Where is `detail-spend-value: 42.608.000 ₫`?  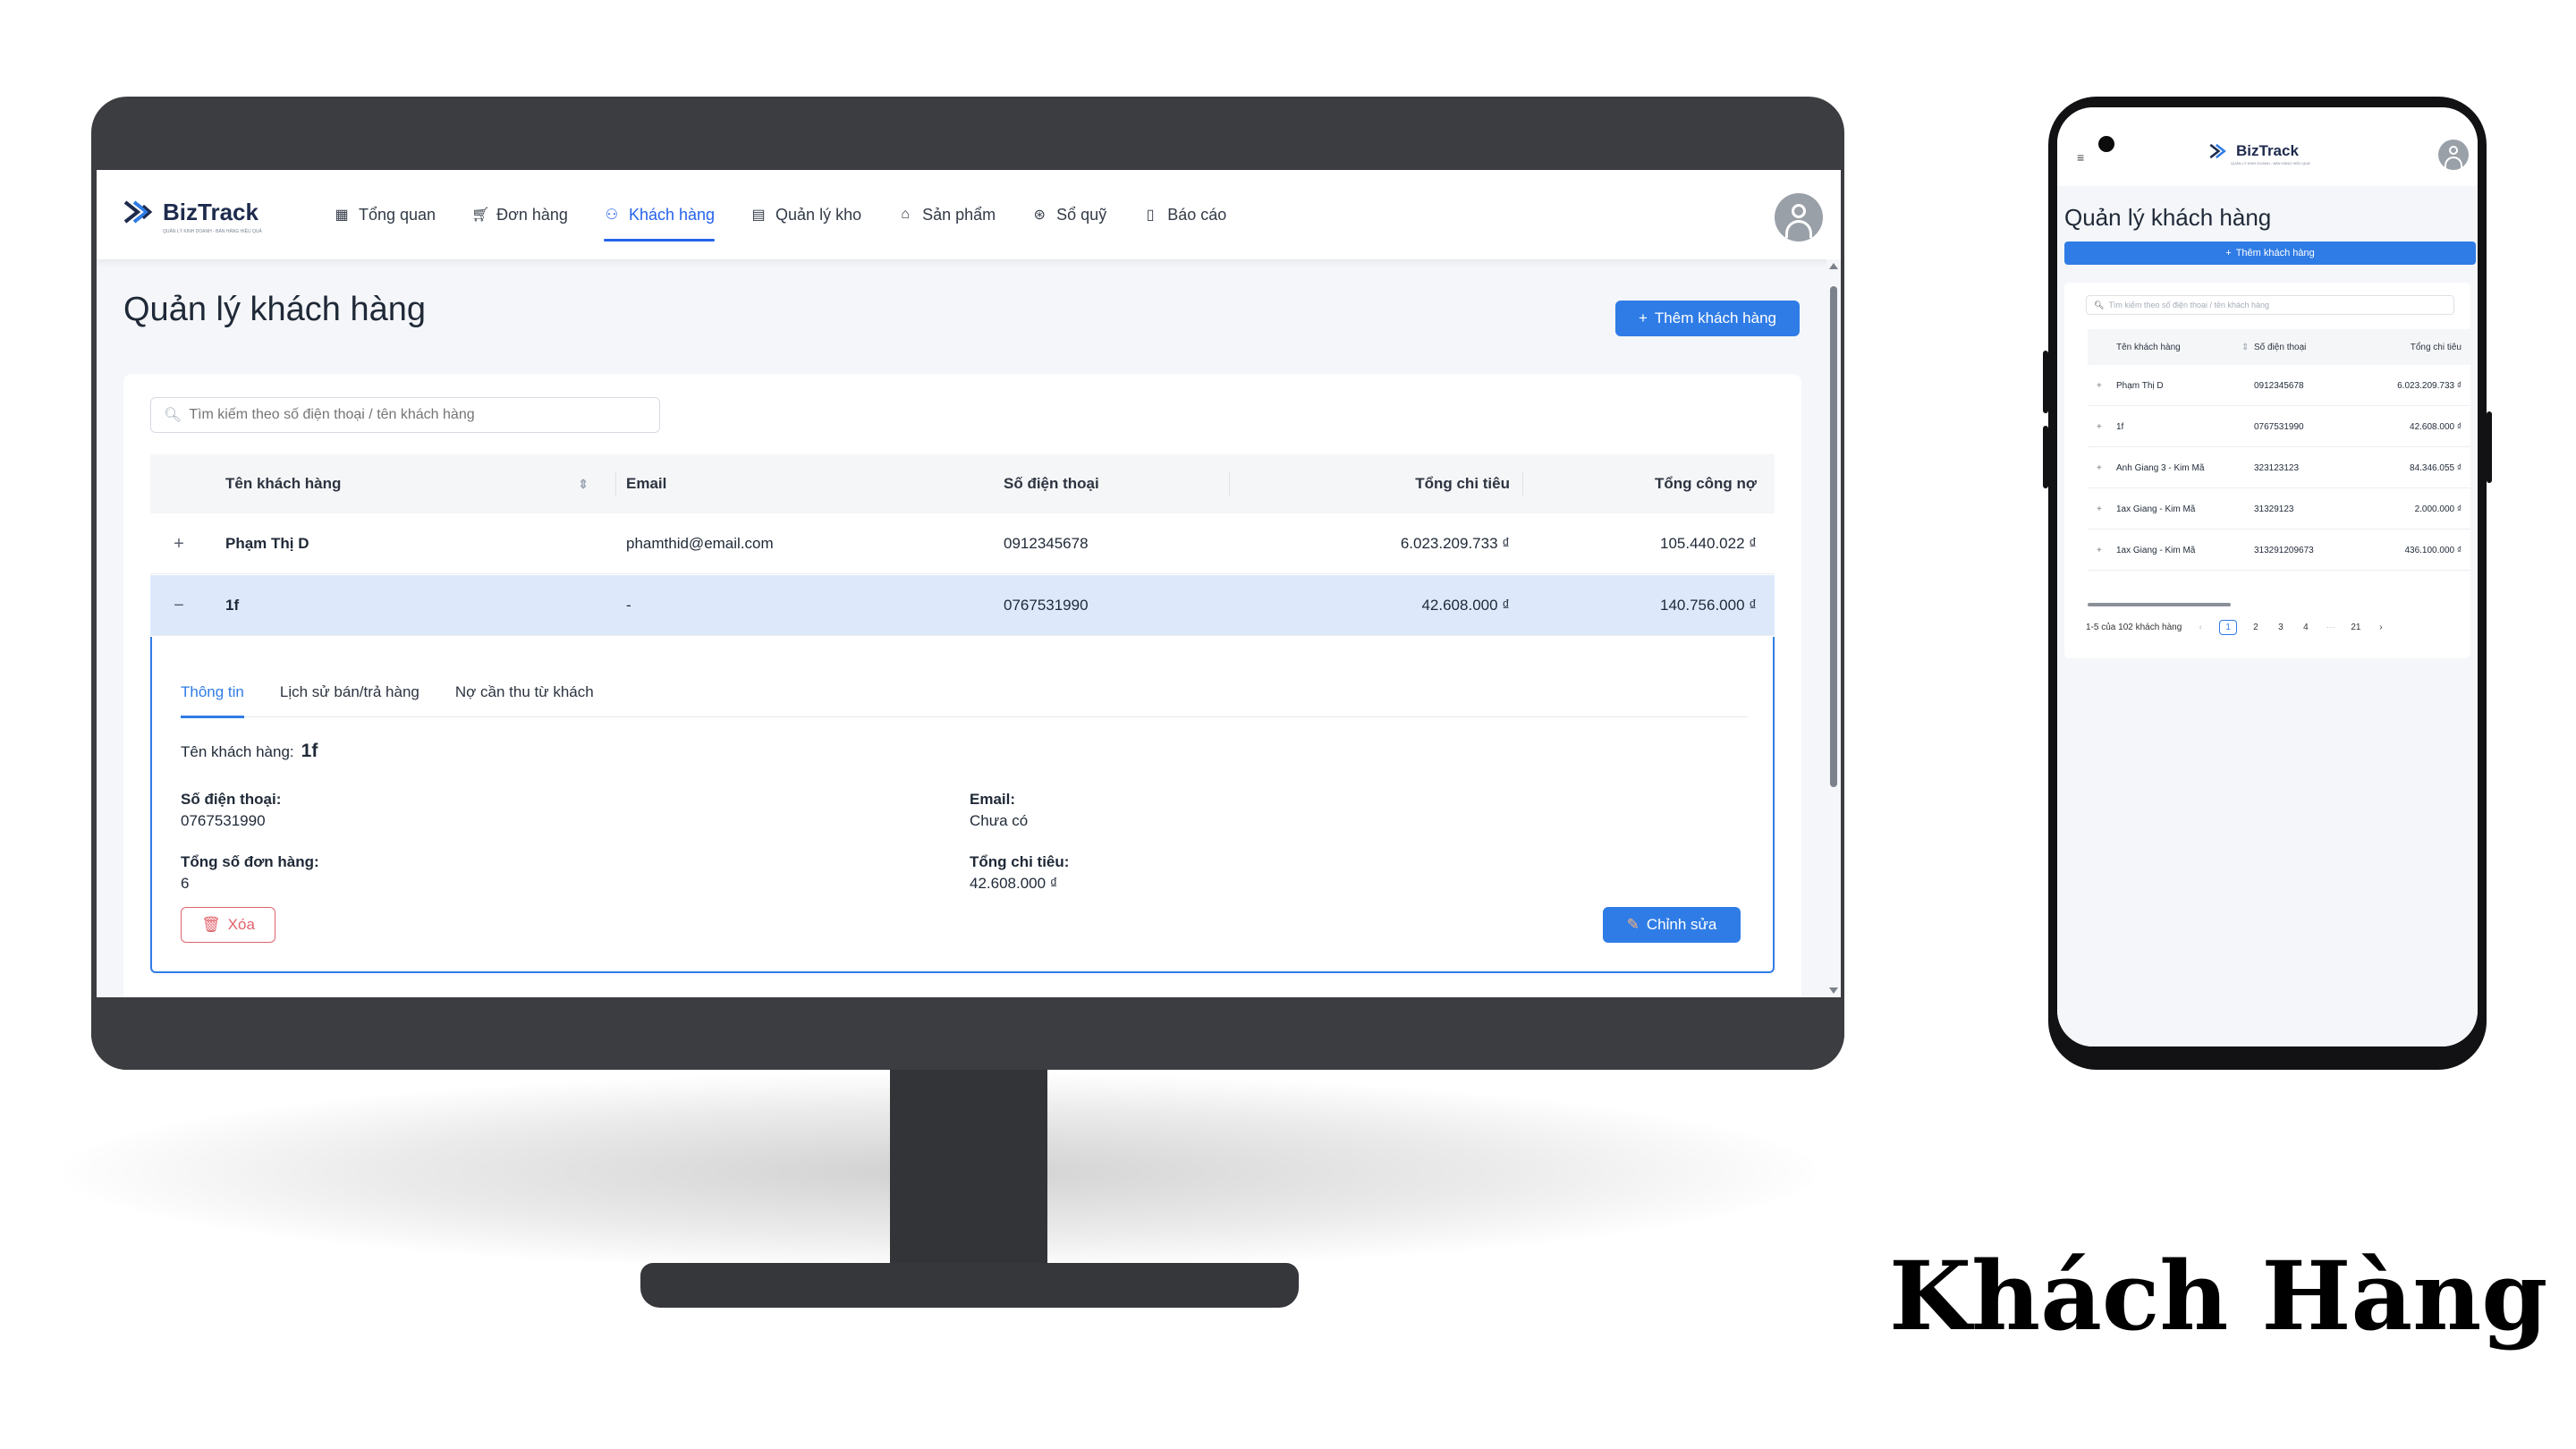
detail-spend-value: 42.608.000 ₫ is located at coordinates (1014, 883).